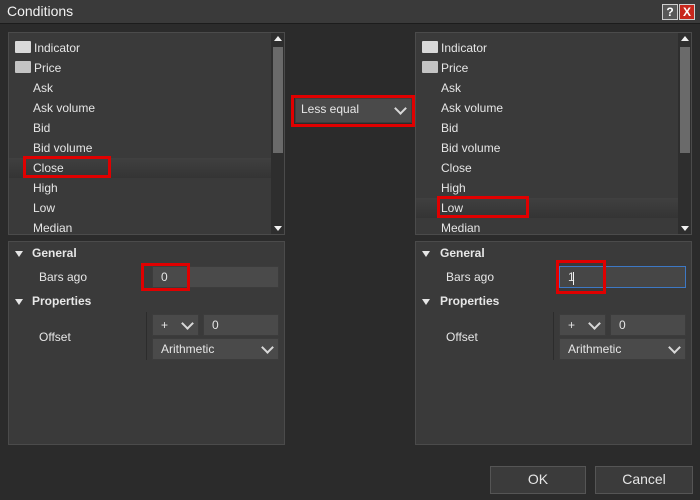 This screenshot has width=700, height=500. Describe the element at coordinates (687, 12) in the screenshot. I see `close-icon: X` at that location.